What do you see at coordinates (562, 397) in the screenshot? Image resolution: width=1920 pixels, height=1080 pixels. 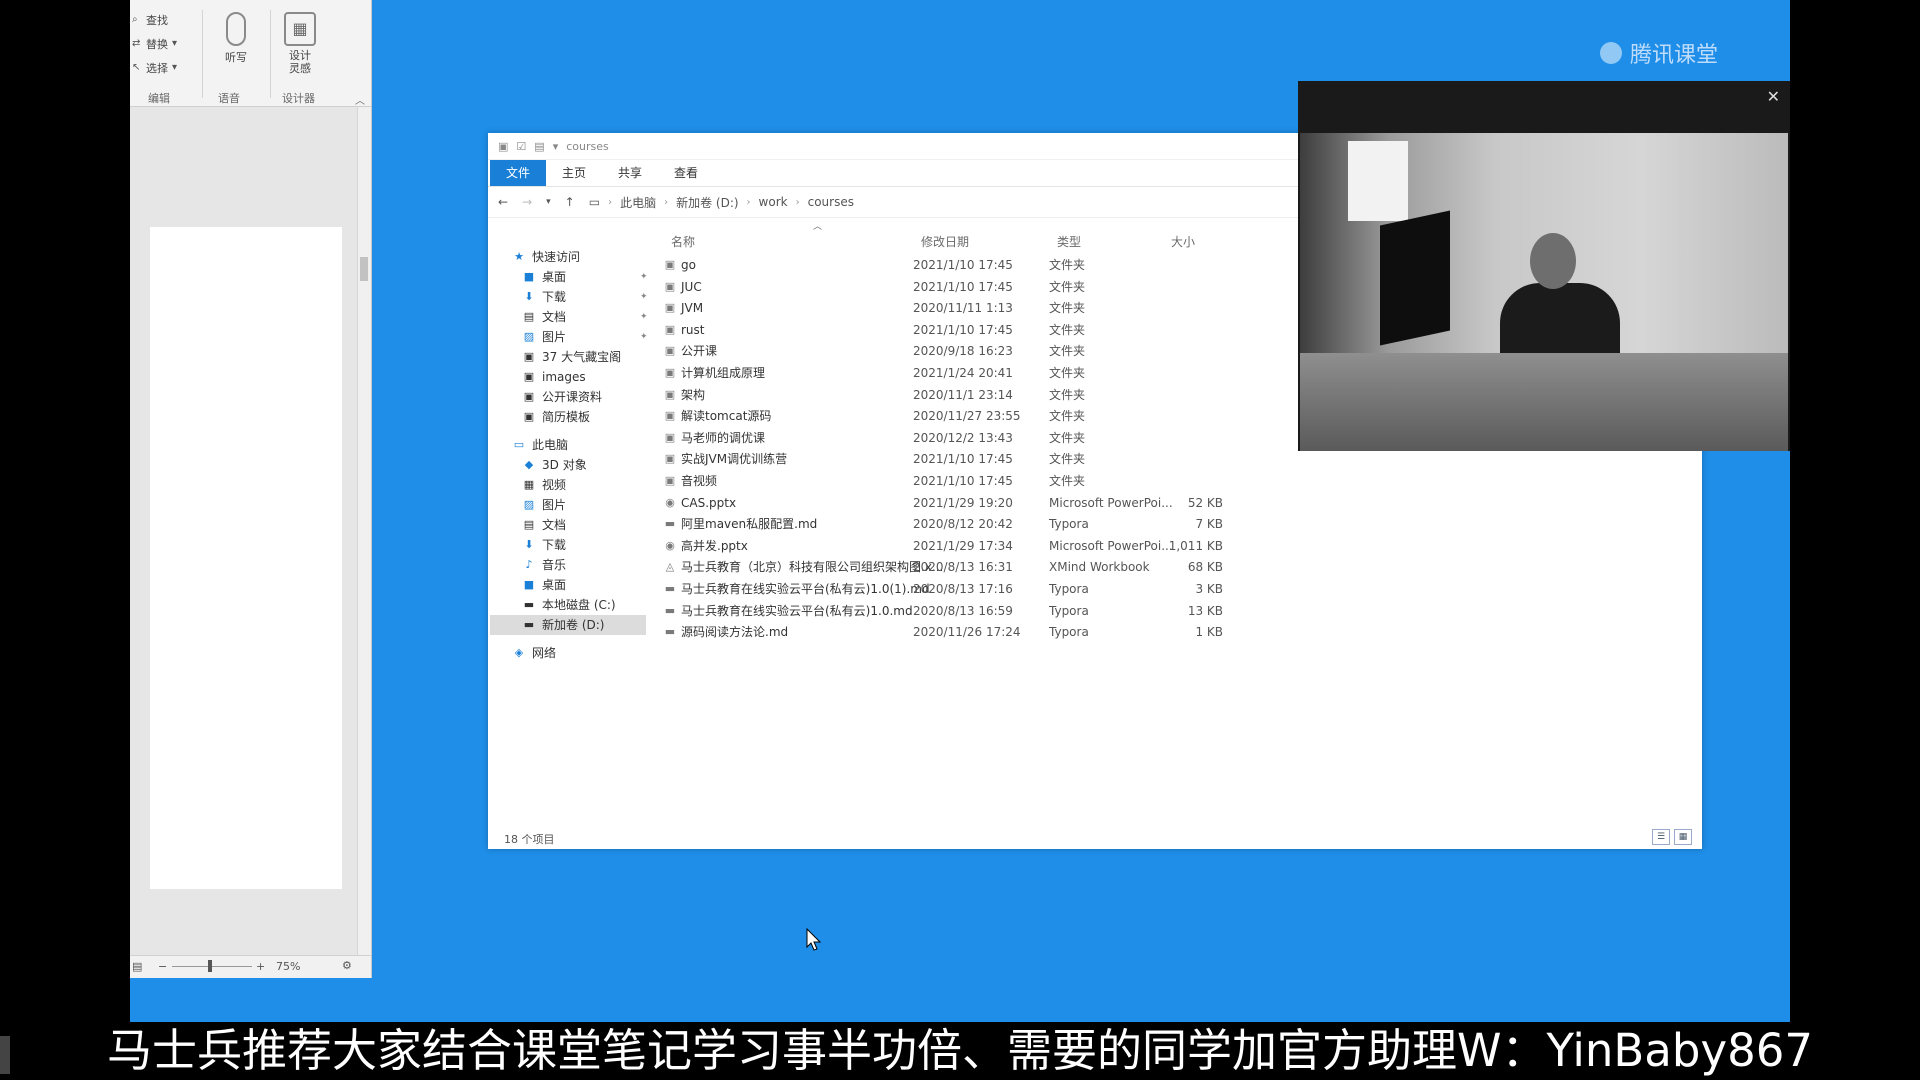 I see `nav-folder: ▣ 公开课资料` at bounding box center [562, 397].